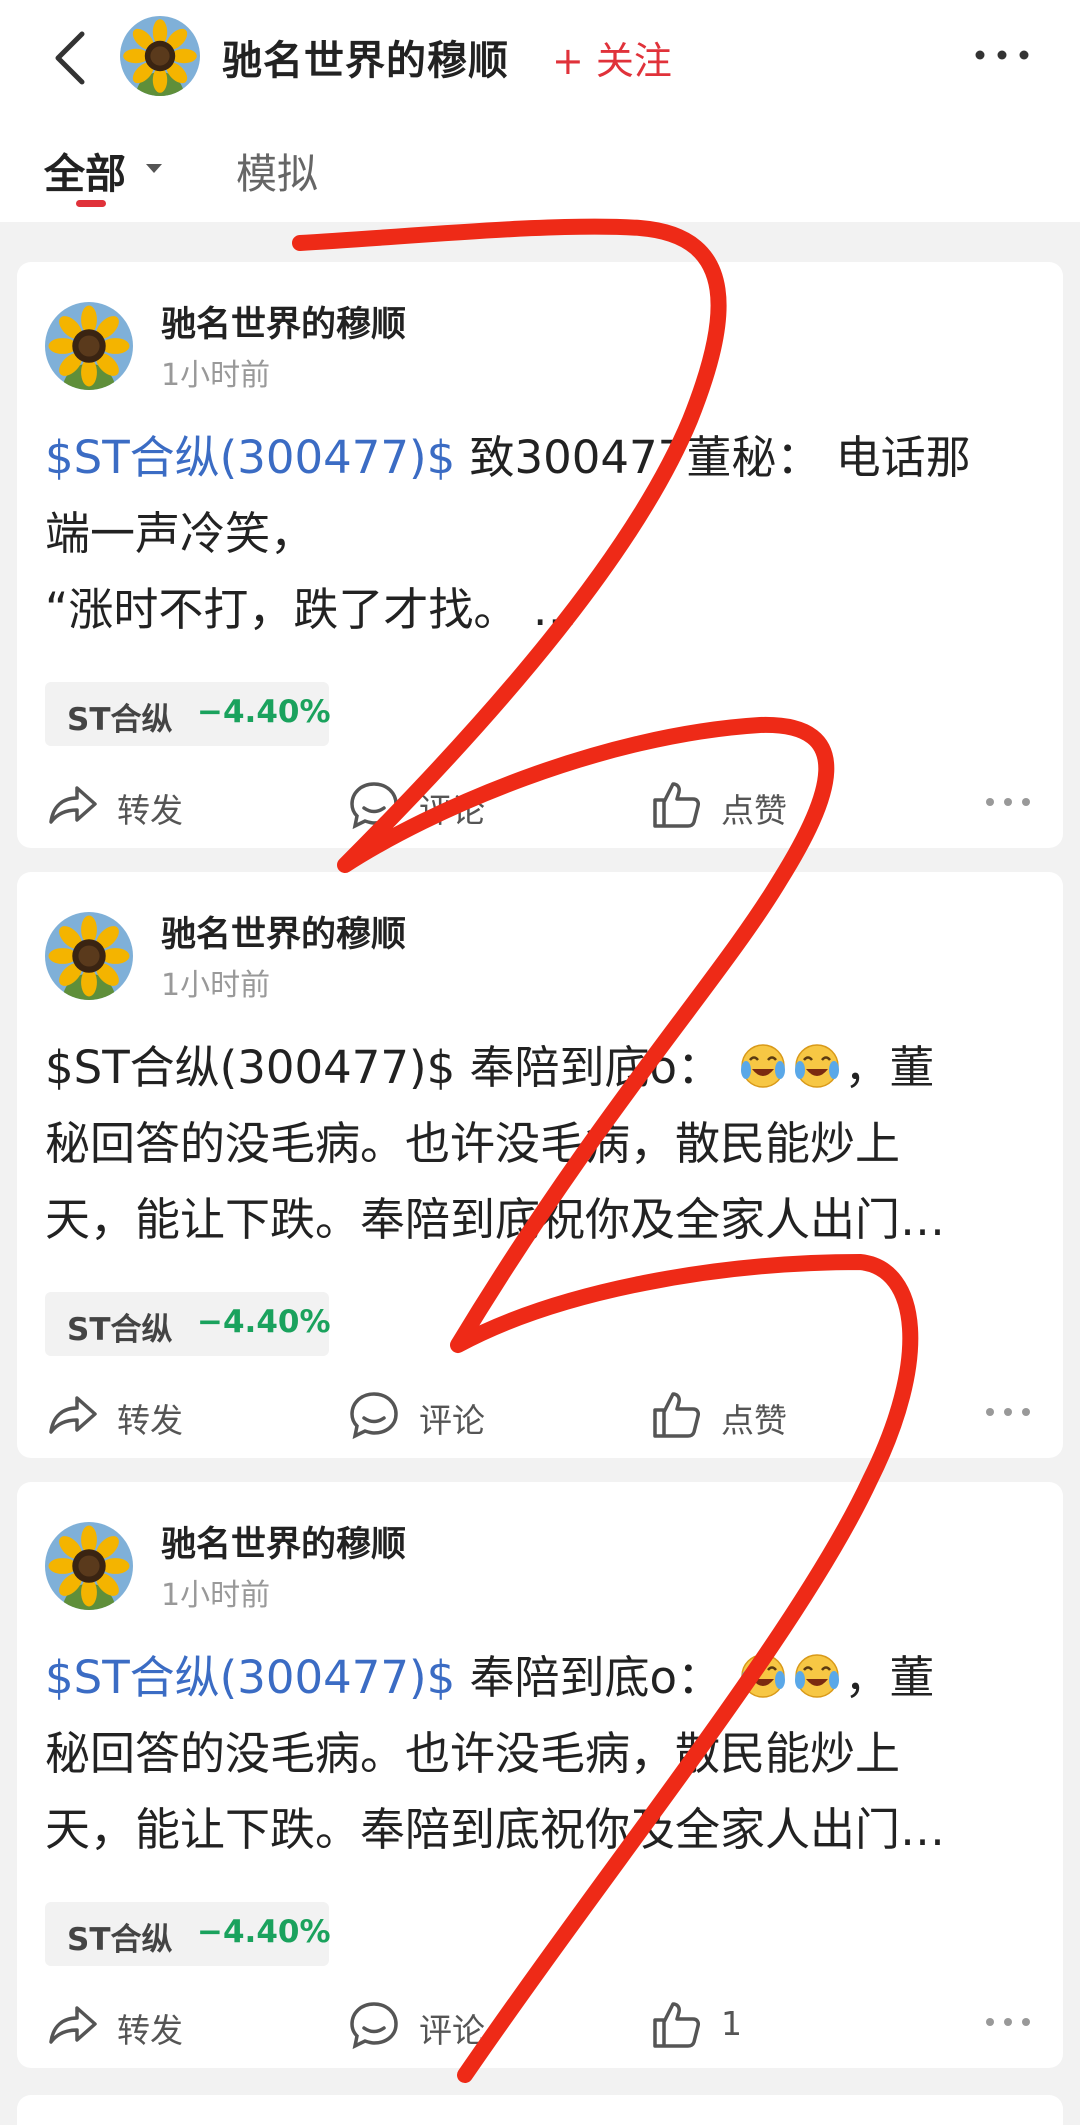  I want to click on tab-simulated: 模拟, so click(277, 170).